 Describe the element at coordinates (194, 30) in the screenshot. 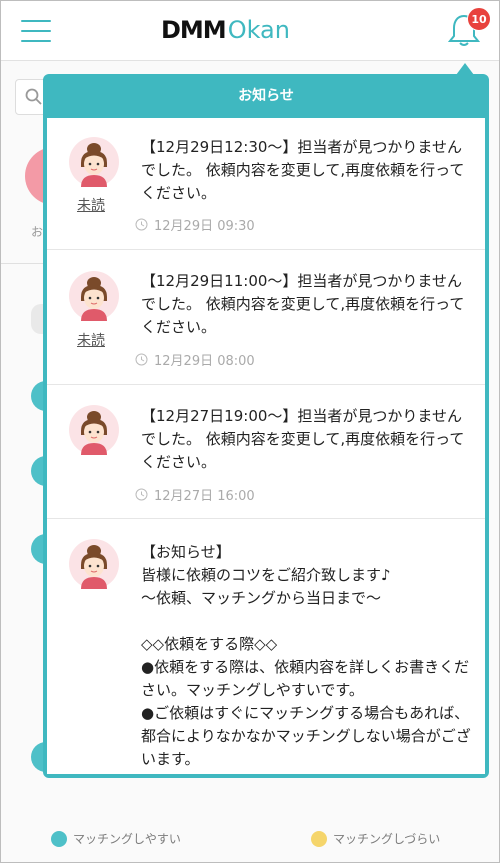

I see `logo-dmm-text: DMM` at that location.